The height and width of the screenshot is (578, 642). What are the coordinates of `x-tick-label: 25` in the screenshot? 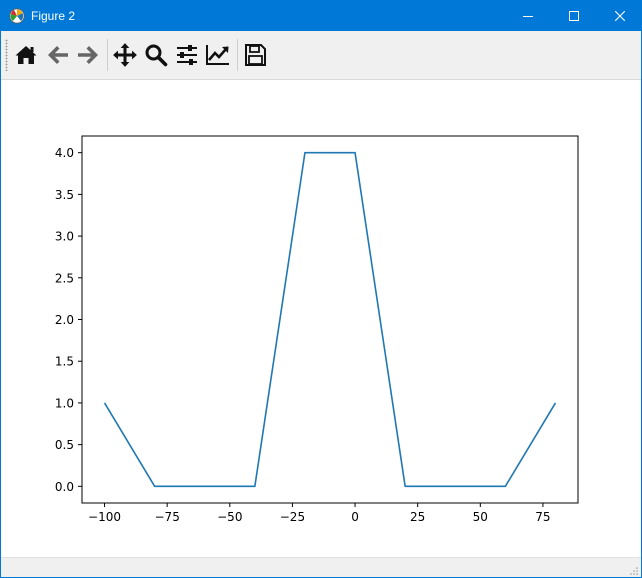 It's located at (417, 517).